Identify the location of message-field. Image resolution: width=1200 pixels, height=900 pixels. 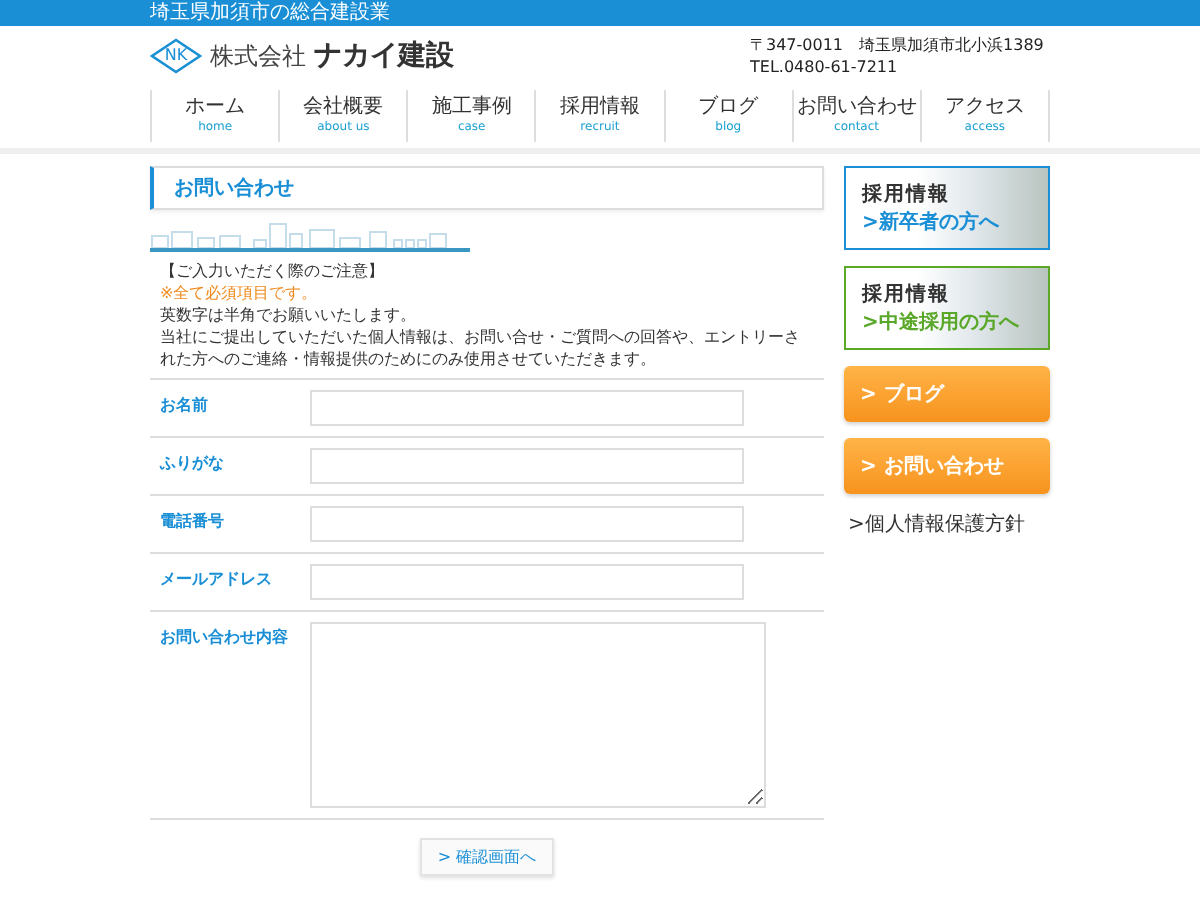
(538, 715).